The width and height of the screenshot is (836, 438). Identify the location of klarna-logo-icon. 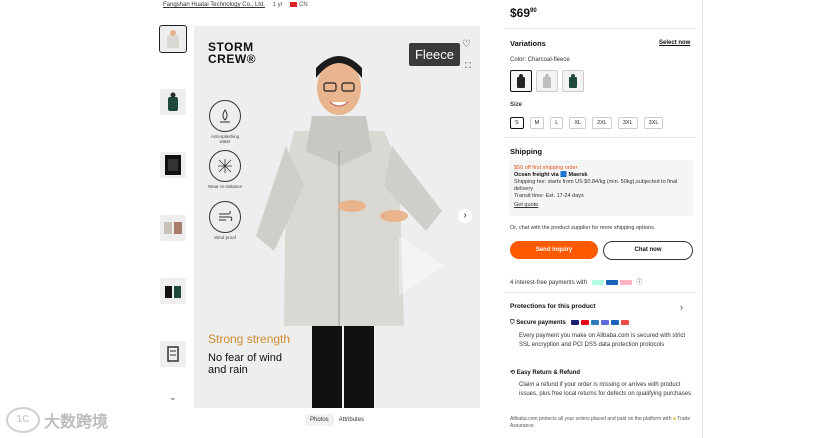
(625, 282).